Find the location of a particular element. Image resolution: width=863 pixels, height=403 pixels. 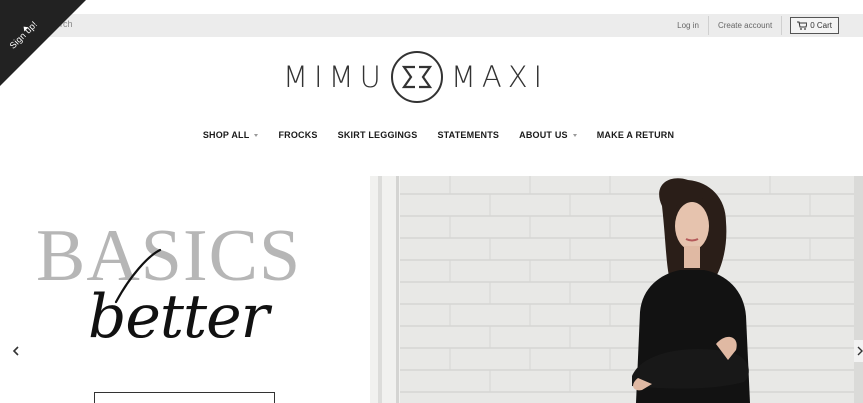

nav-item-shop-all: SHOP ALL is located at coordinates (231, 135).